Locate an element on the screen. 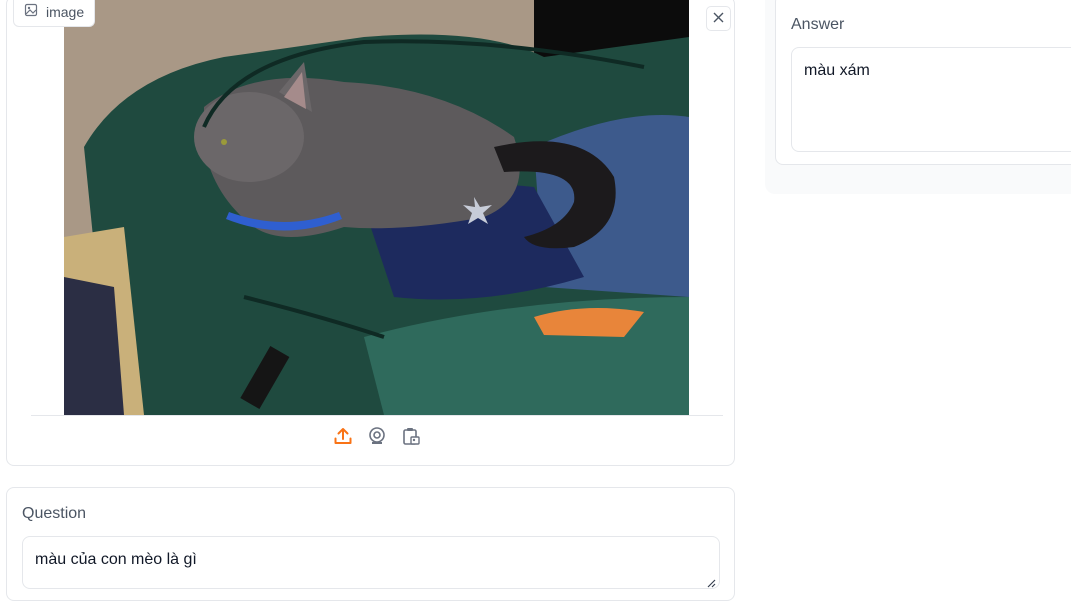  answer-panel: Answer màu xám is located at coordinates (923, 82).